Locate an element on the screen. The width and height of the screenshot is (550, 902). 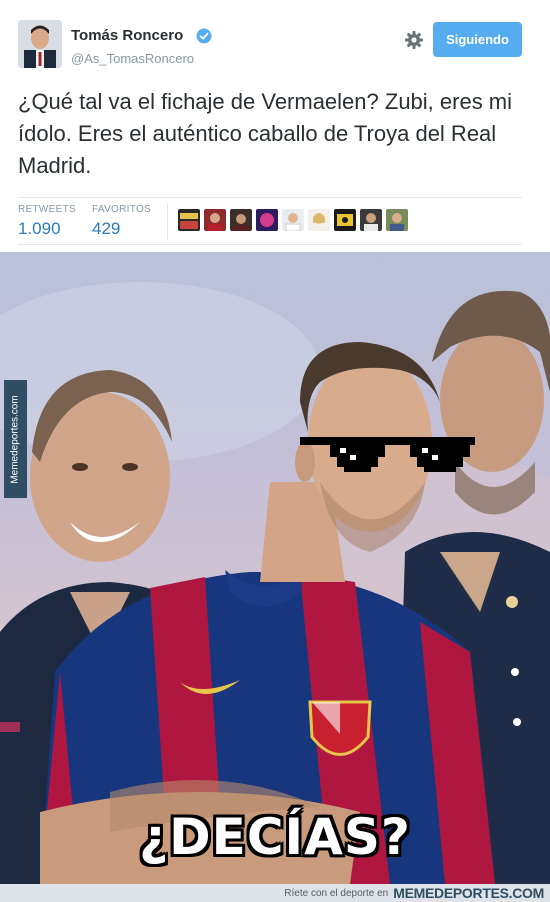
verified-icon is located at coordinates (204, 36).